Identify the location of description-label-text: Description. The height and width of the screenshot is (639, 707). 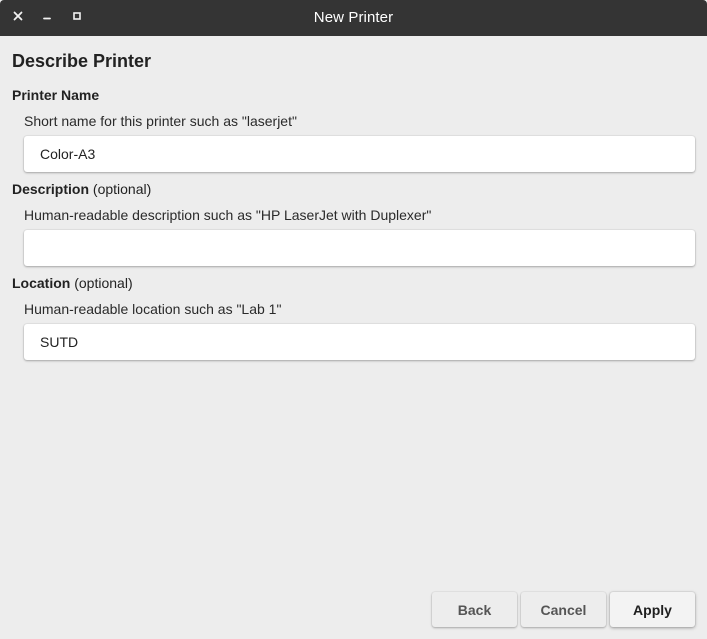
(51, 189).